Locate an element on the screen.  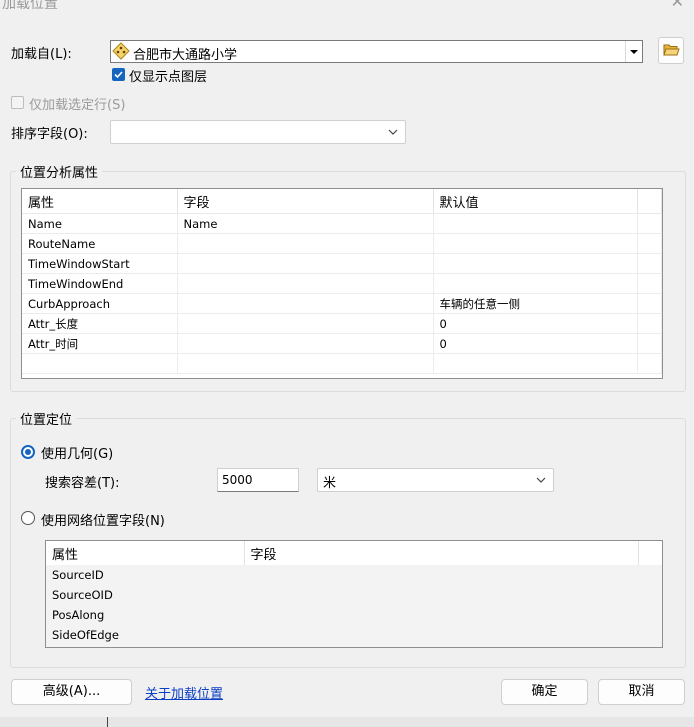
table-row: SideOfEdge is located at coordinates (354, 635).